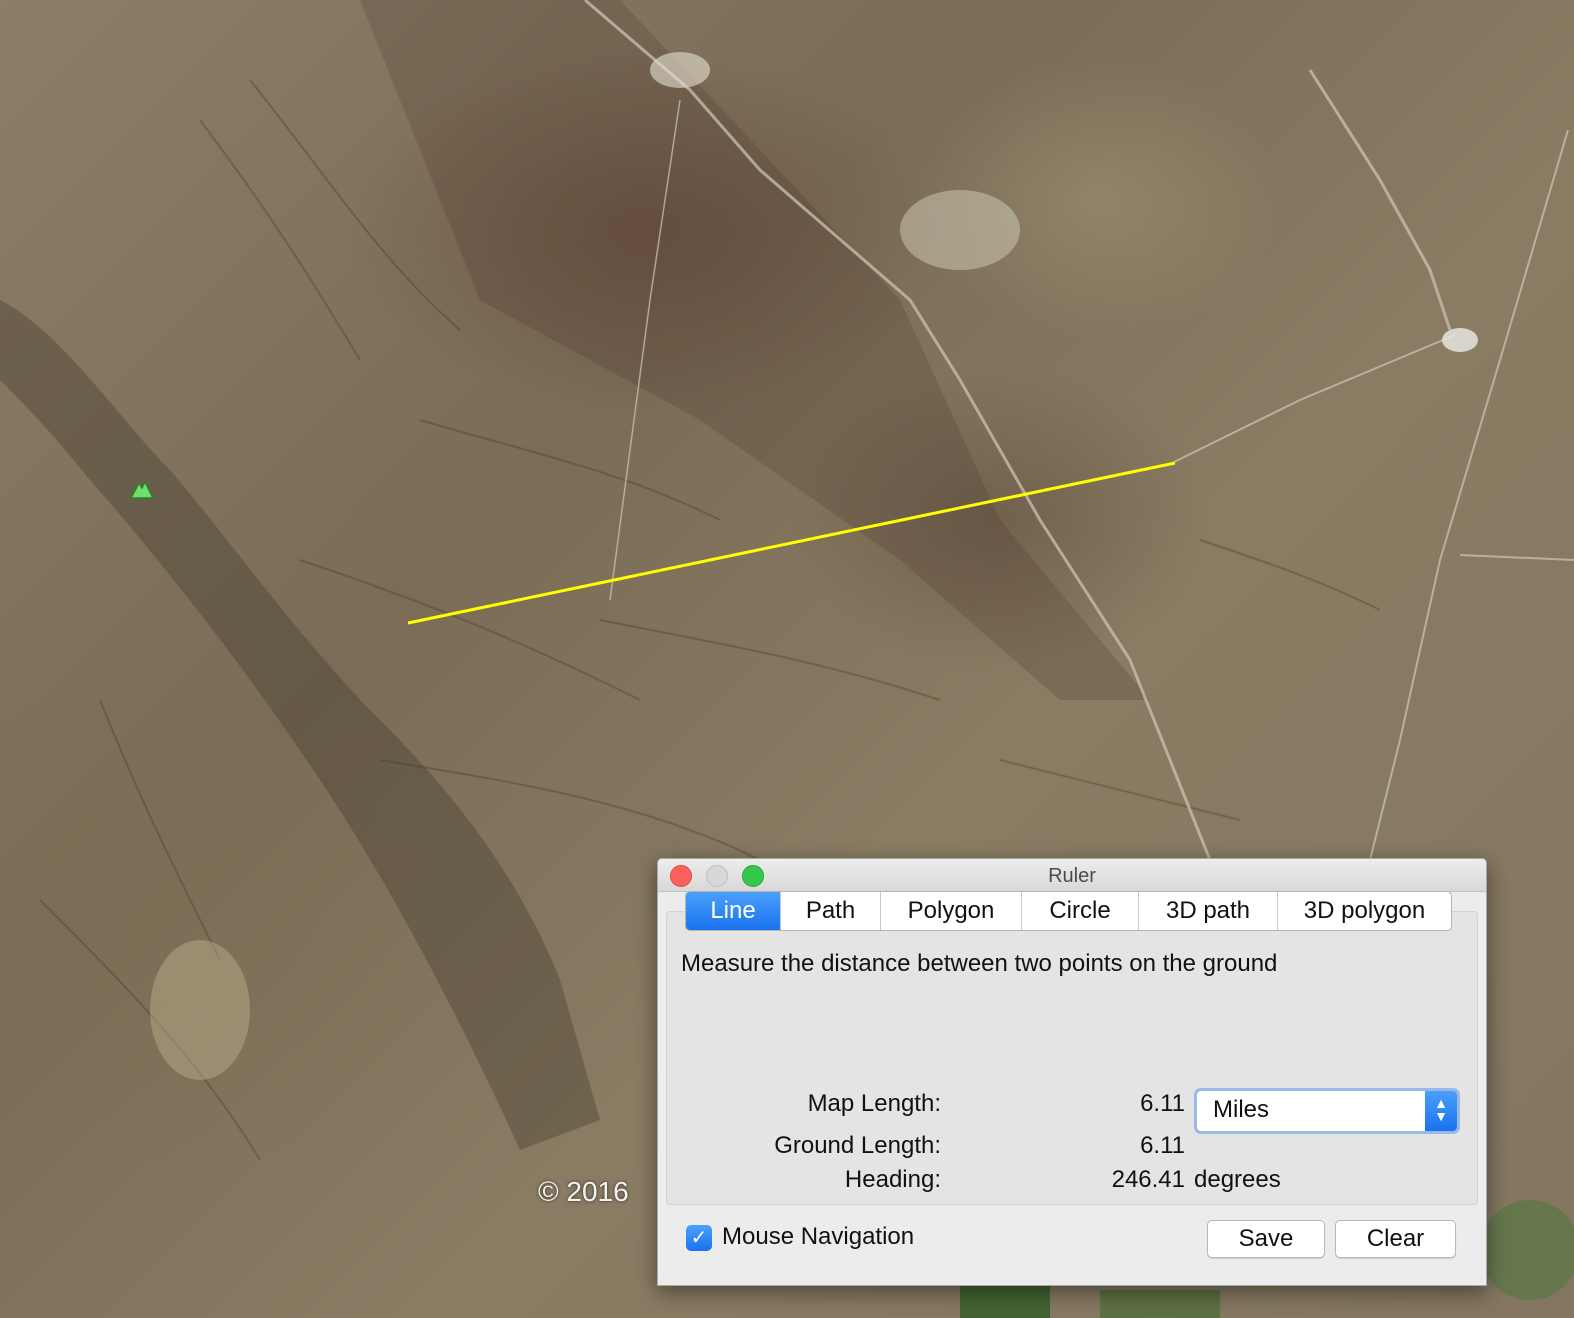 This screenshot has height=1318, width=1574. What do you see at coordinates (142, 489) in the screenshot?
I see `mountain-peak-icon` at bounding box center [142, 489].